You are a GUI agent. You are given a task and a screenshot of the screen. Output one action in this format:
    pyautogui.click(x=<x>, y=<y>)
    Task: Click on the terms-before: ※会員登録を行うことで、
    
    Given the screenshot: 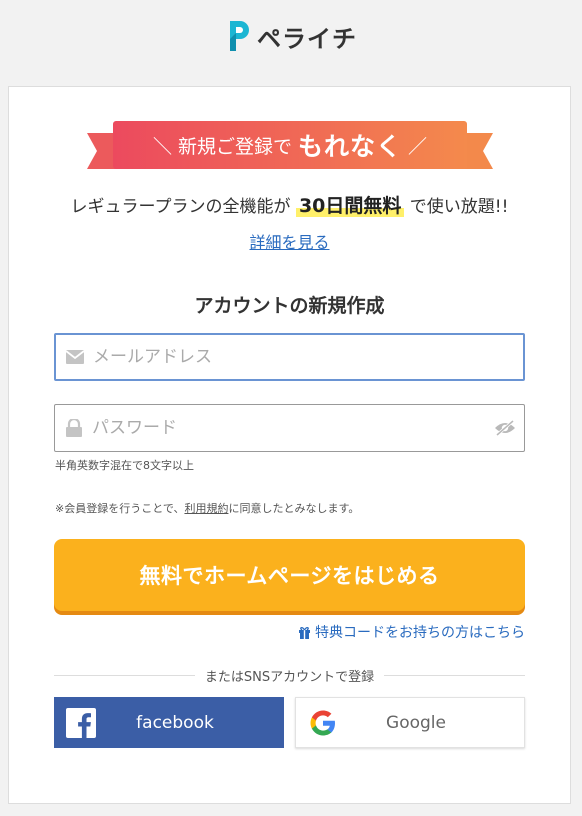 What is the action you would take?
    pyautogui.click(x=120, y=508)
    